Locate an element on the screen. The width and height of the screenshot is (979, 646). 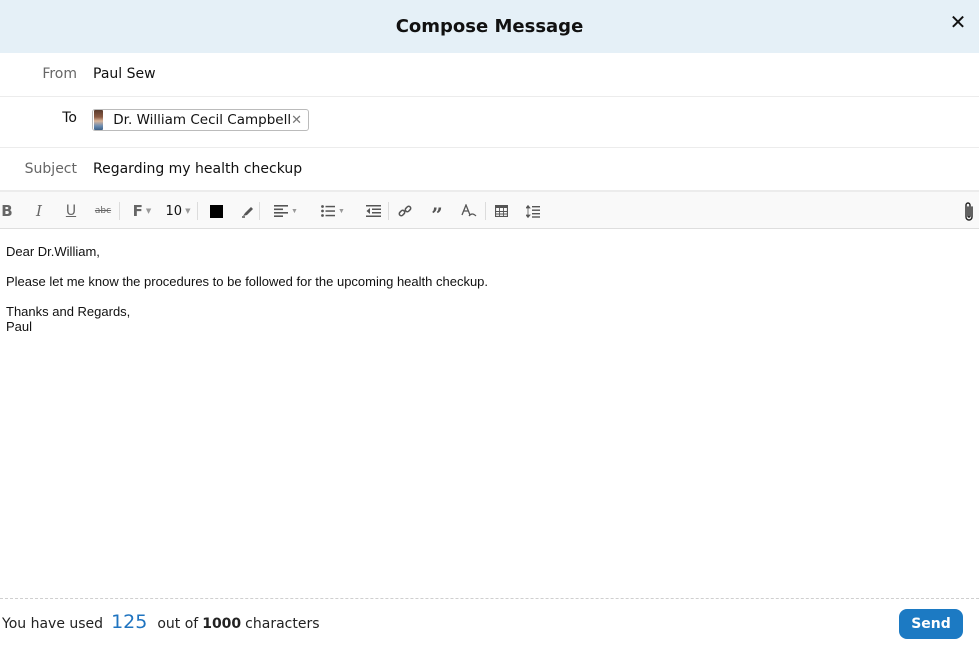
italic-icon: I is located at coordinates (39, 211).